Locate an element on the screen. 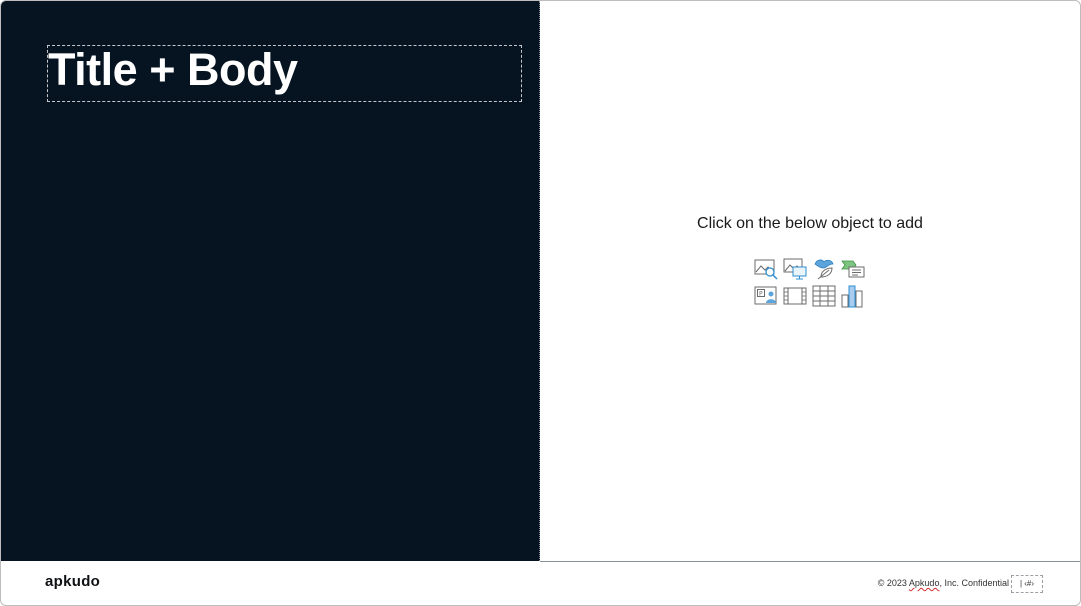 This screenshot has width=1081, height=606. copyright-notice: © 2023 Apkudo, Inc. Confidential is located at coordinates (943, 583).